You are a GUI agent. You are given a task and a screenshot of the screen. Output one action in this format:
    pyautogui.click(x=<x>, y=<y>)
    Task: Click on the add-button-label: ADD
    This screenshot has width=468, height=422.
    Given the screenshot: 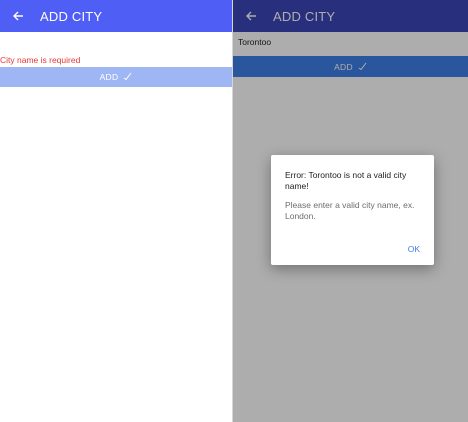 What is the action you would take?
    pyautogui.click(x=109, y=77)
    